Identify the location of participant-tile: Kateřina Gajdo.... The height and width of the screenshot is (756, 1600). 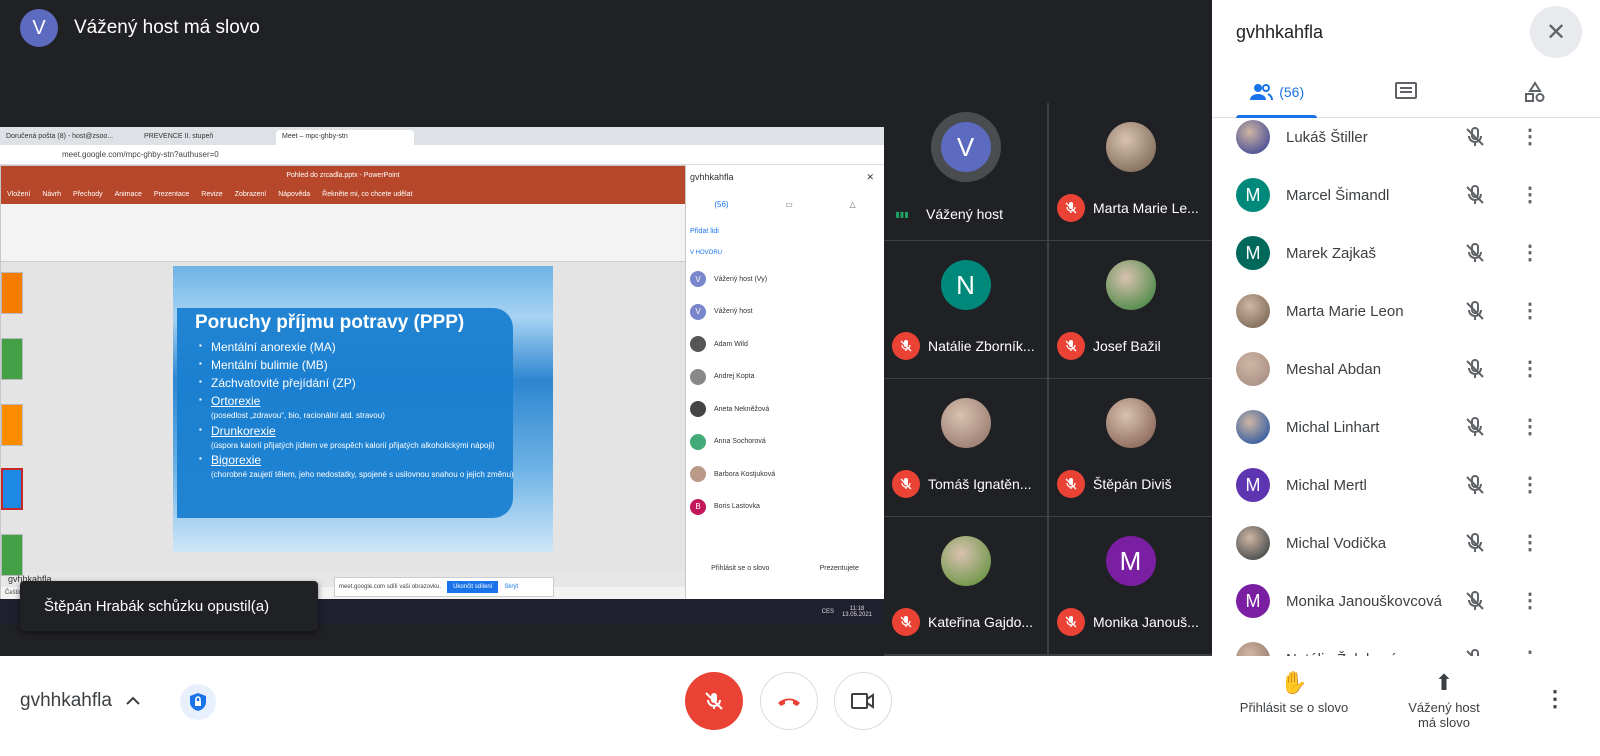
(965, 585).